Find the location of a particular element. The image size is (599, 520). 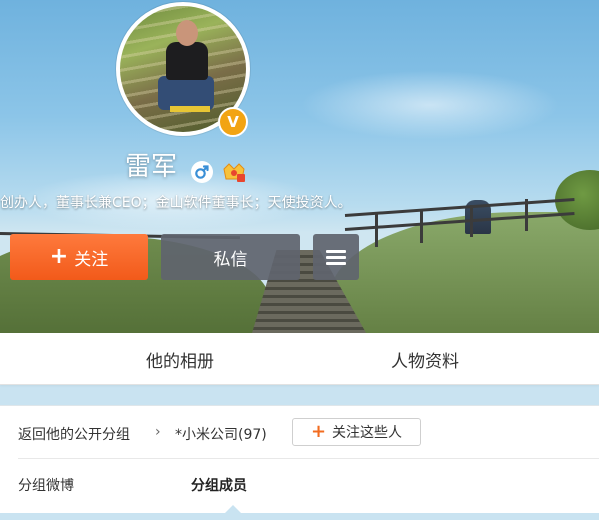

male-icon is located at coordinates (202, 172).